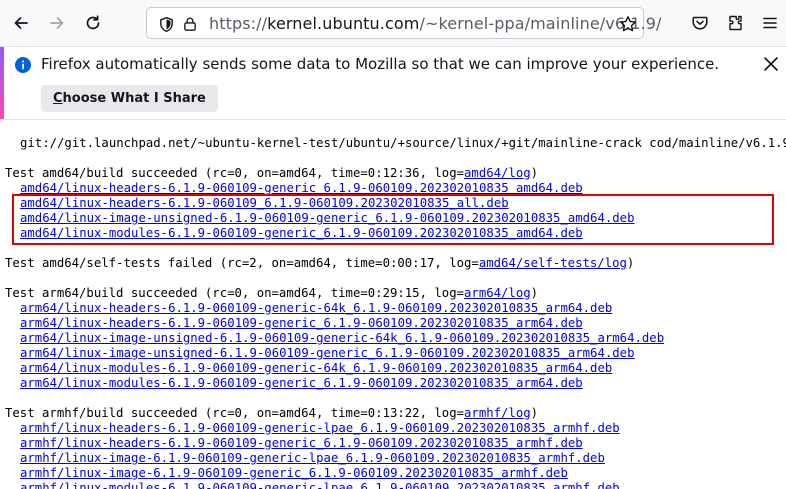 The width and height of the screenshot is (786, 489). I want to click on back-arrow-icon, so click(21, 23).